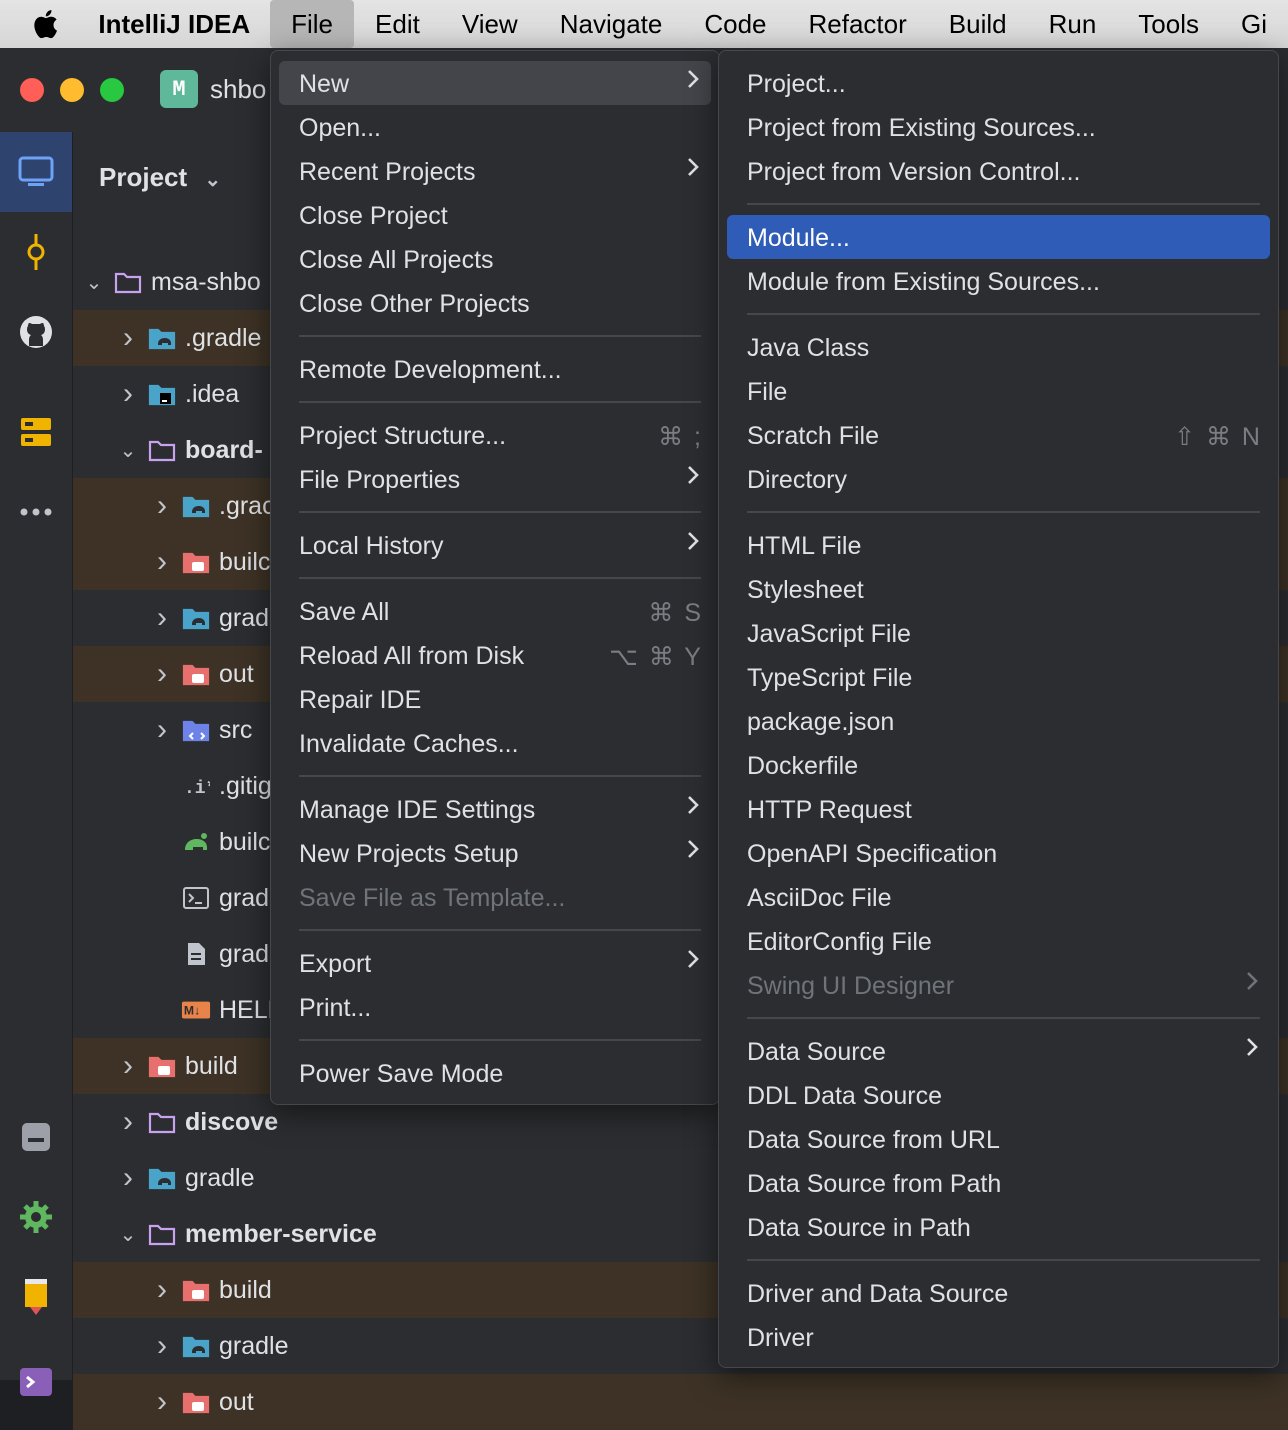 This screenshot has width=1288, height=1430. What do you see at coordinates (1168, 24) in the screenshot?
I see `menubar-tools: Tools` at bounding box center [1168, 24].